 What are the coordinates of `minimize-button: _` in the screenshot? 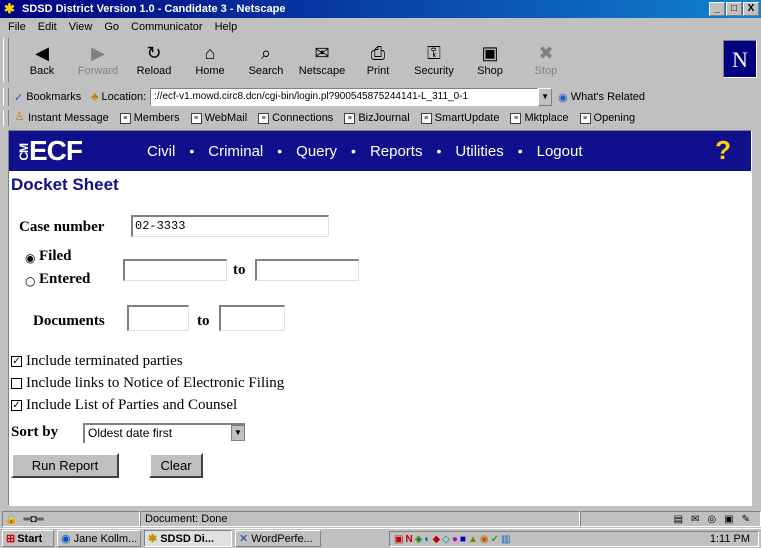 It's located at (717, 9).